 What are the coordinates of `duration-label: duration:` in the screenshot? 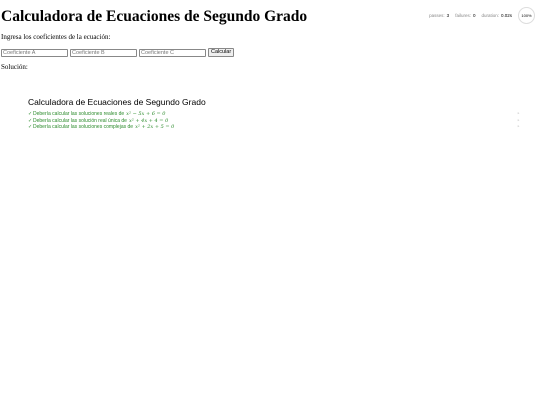 It's located at (490, 15).